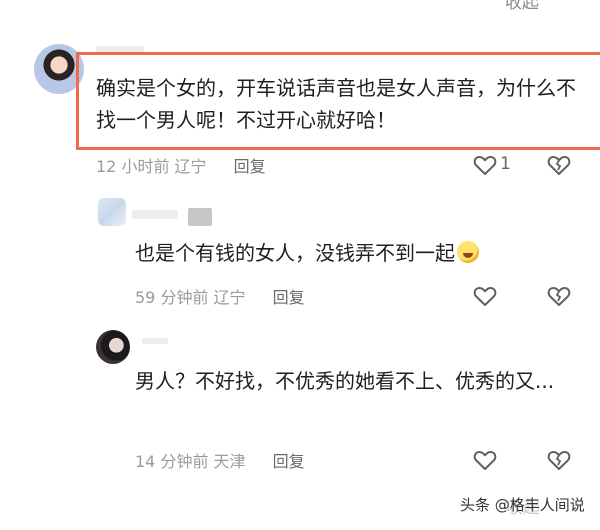 The image size is (600, 530). Describe the element at coordinates (336, 104) in the screenshot. I see `comment-text: 确实是个女的，开车说话声音也是女人声音，为什么不找一个男人呢！不过开心就好哈！` at that location.